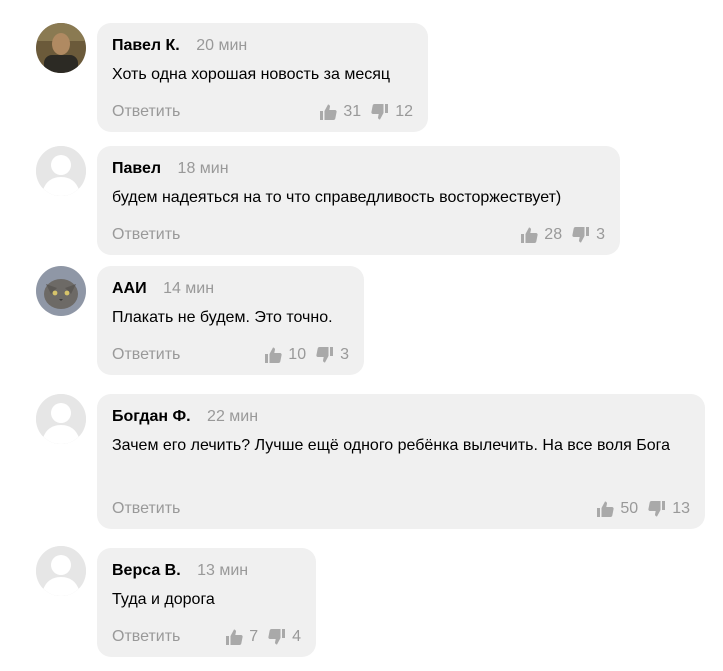 Image resolution: width=723 pixels, height=671 pixels. I want to click on dislike-button: 4, so click(284, 637).